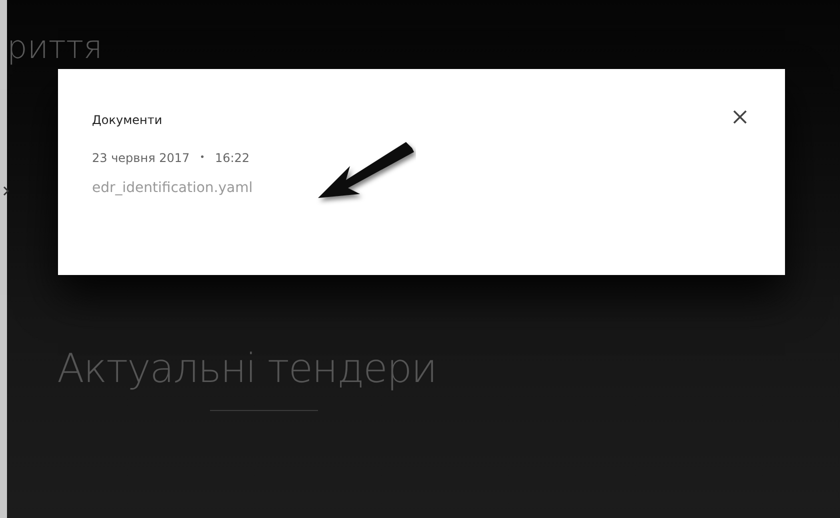  What do you see at coordinates (54, 47) in the screenshot?
I see `page-title: риття` at bounding box center [54, 47].